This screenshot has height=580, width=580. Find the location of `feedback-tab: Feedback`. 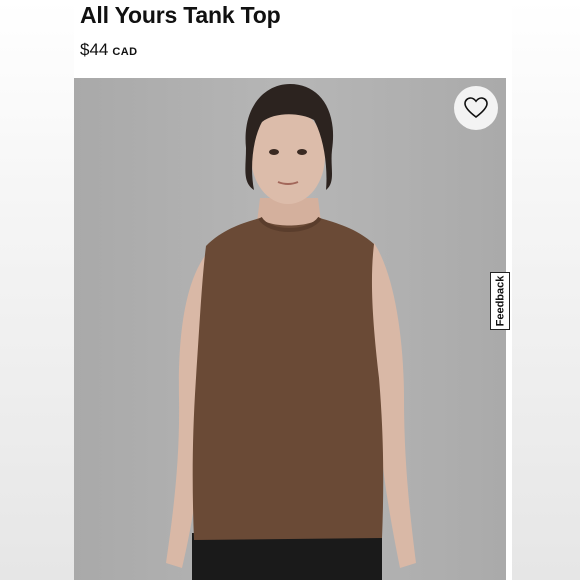

feedback-tab: Feedback is located at coordinates (500, 301).